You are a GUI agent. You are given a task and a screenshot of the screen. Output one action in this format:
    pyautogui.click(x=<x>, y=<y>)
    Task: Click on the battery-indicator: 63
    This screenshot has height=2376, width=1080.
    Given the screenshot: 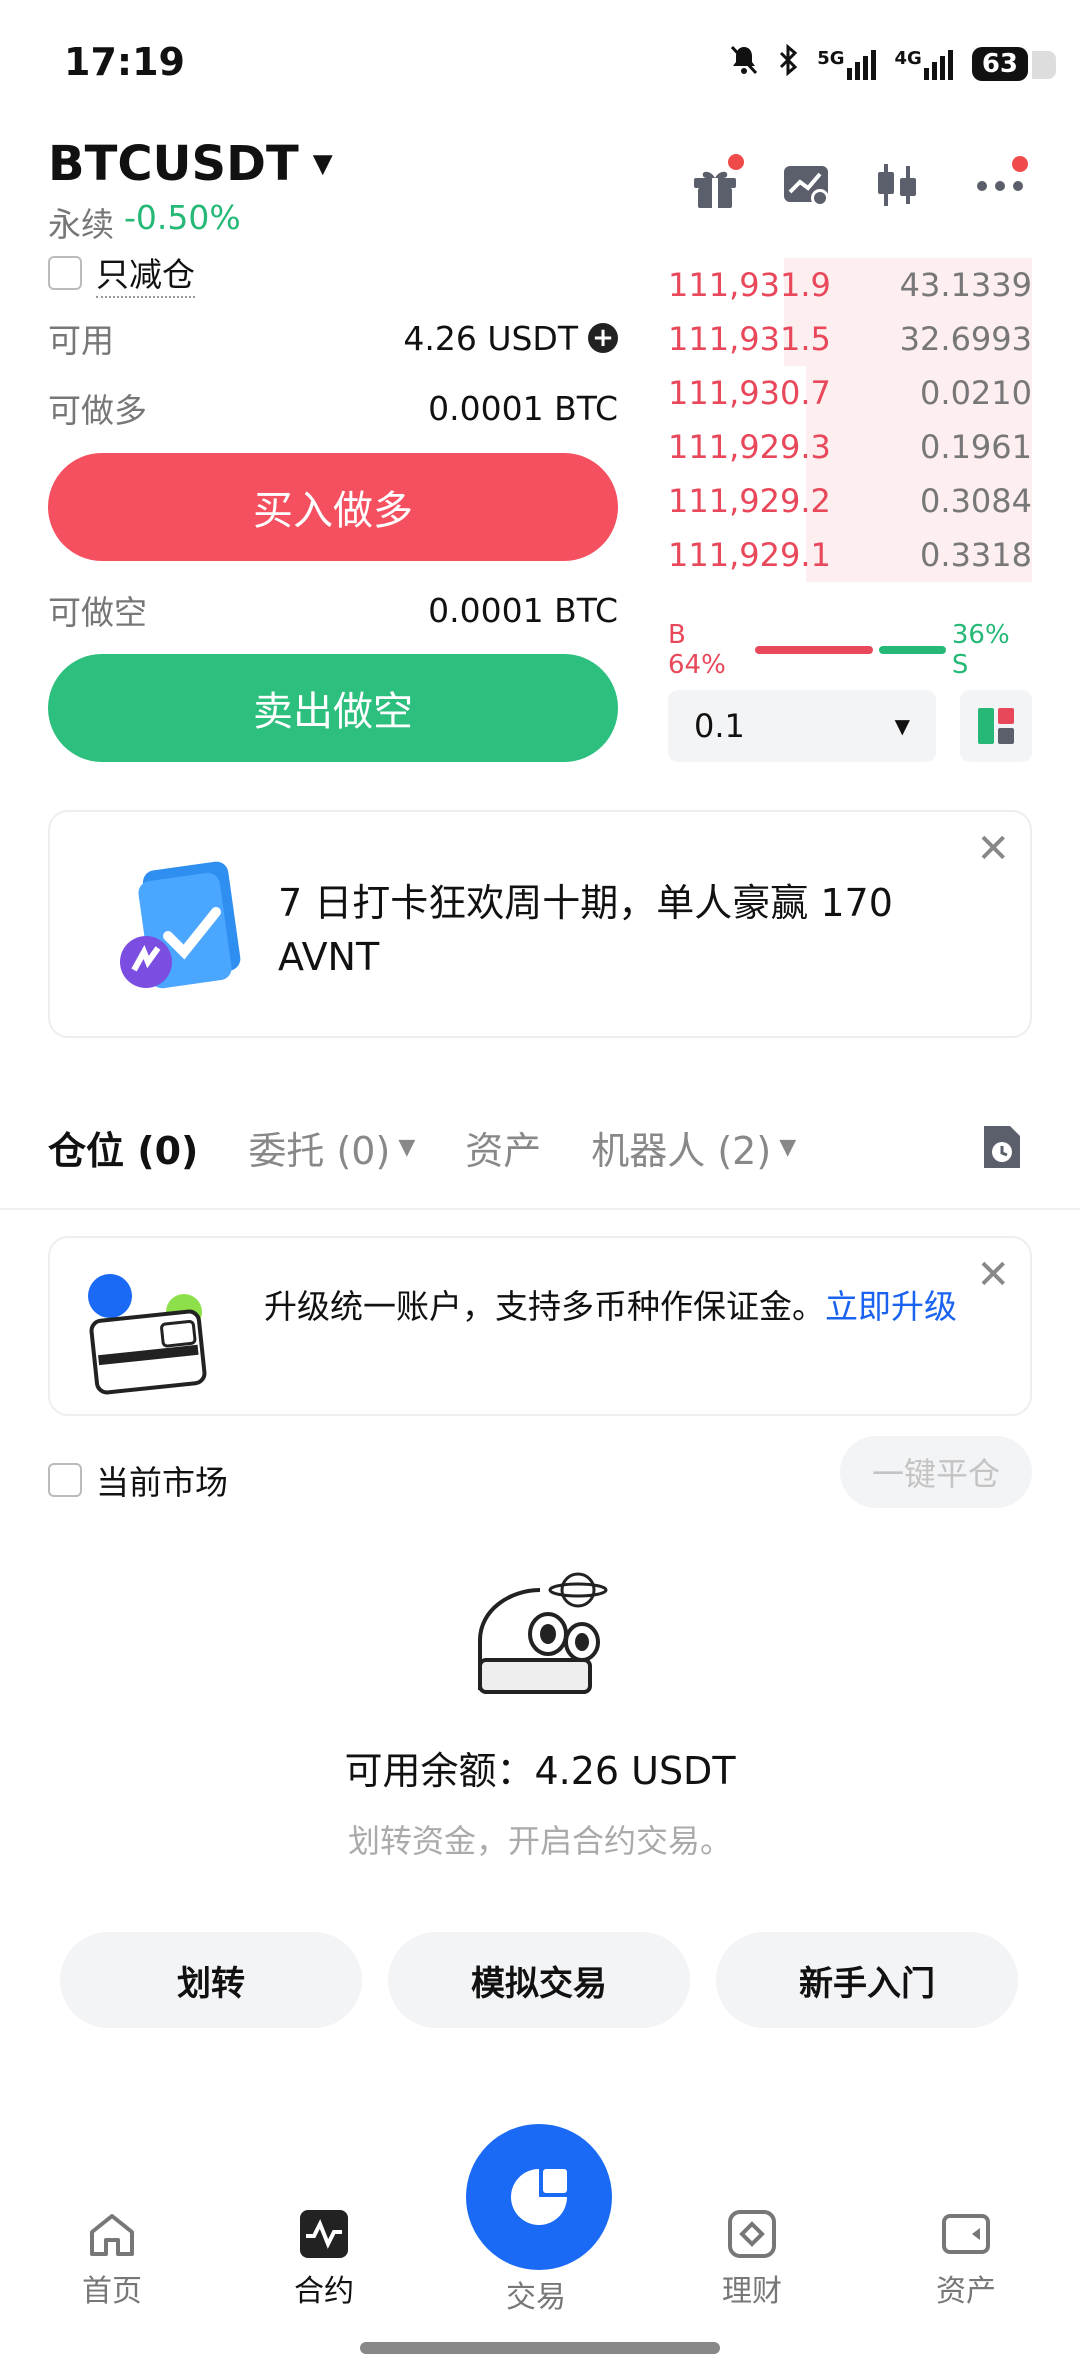 What is the action you would take?
    pyautogui.click(x=1014, y=64)
    